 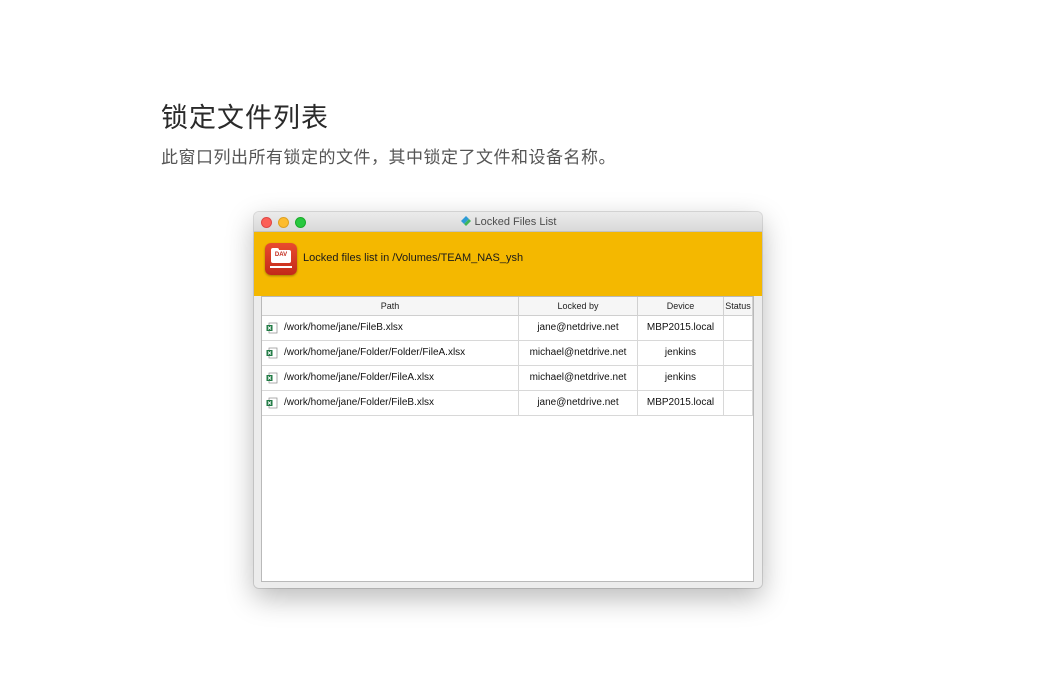 I want to click on column-header-status: Status, so click(x=738, y=306).